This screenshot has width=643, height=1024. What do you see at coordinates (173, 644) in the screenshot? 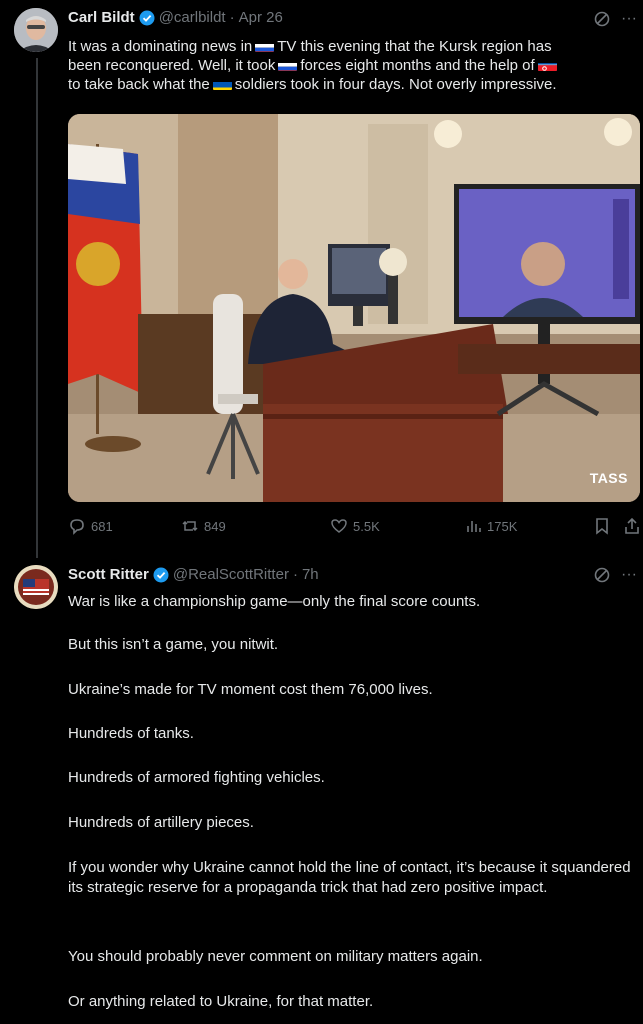
I see `tweet-paragraph: But this isn’t a game, you nitwit.` at bounding box center [173, 644].